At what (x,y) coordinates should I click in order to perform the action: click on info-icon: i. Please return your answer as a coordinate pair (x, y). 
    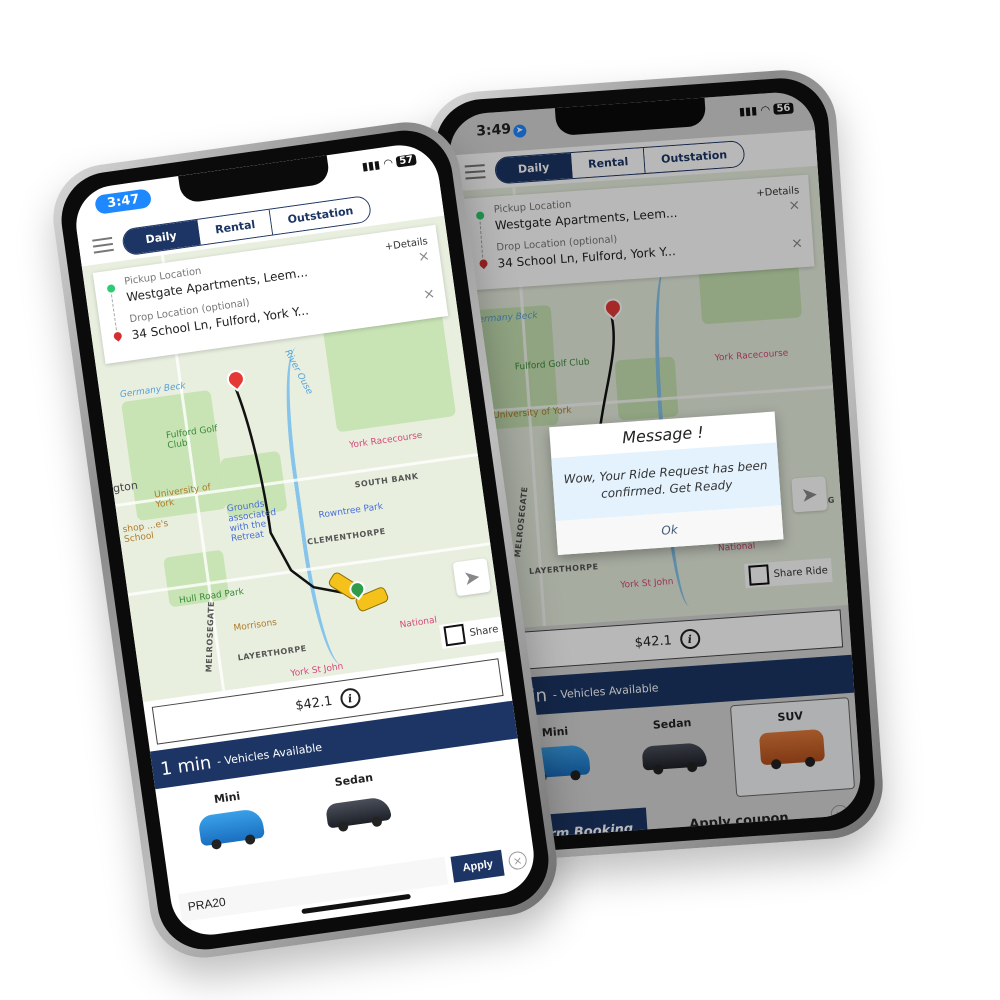
    Looking at the image, I should click on (350, 698).